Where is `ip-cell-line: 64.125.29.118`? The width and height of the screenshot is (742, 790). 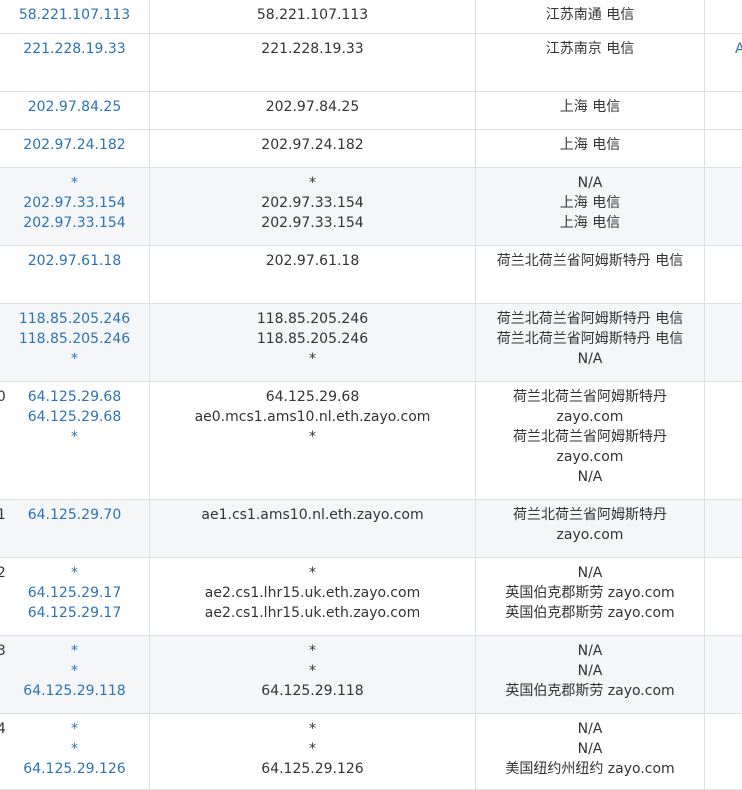
ip-cell-line: 64.125.29.118 is located at coordinates (74, 691).